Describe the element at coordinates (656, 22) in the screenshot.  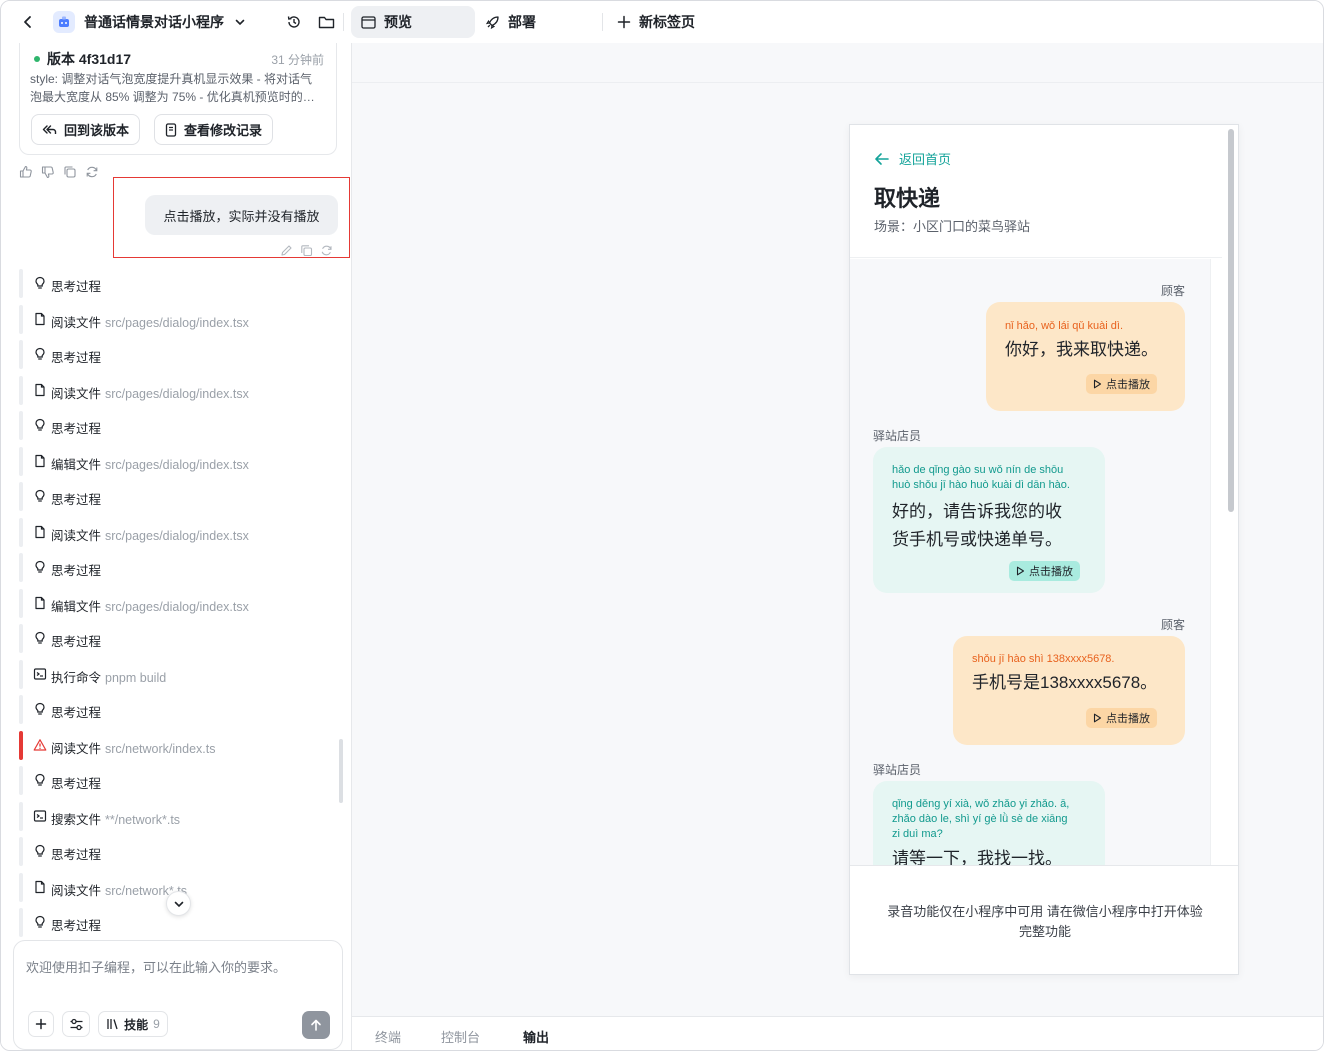
I see `tab-new: 新标签页` at that location.